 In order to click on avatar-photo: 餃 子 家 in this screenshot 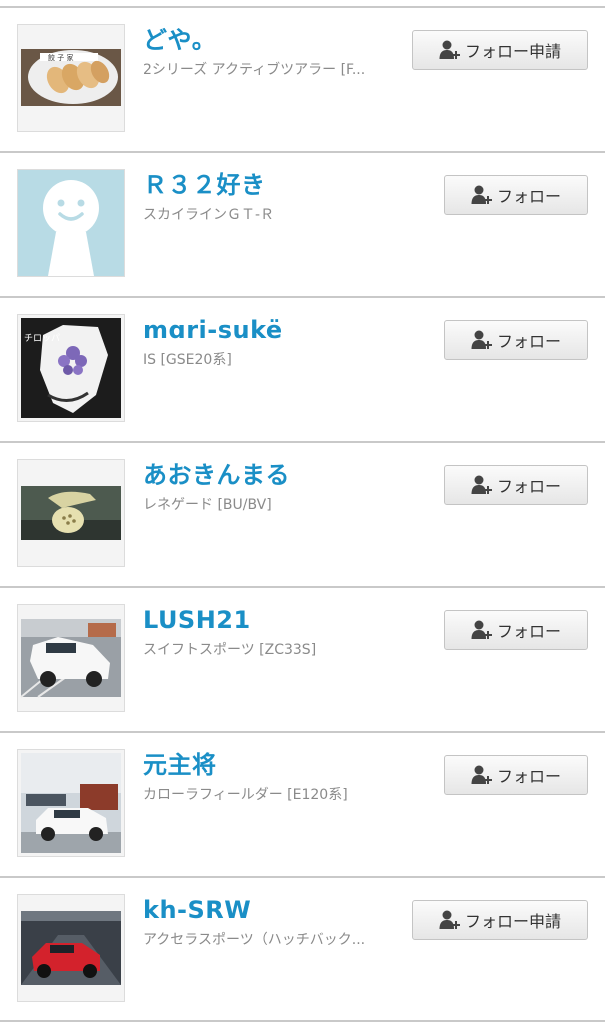, I will do `click(71, 78)`.